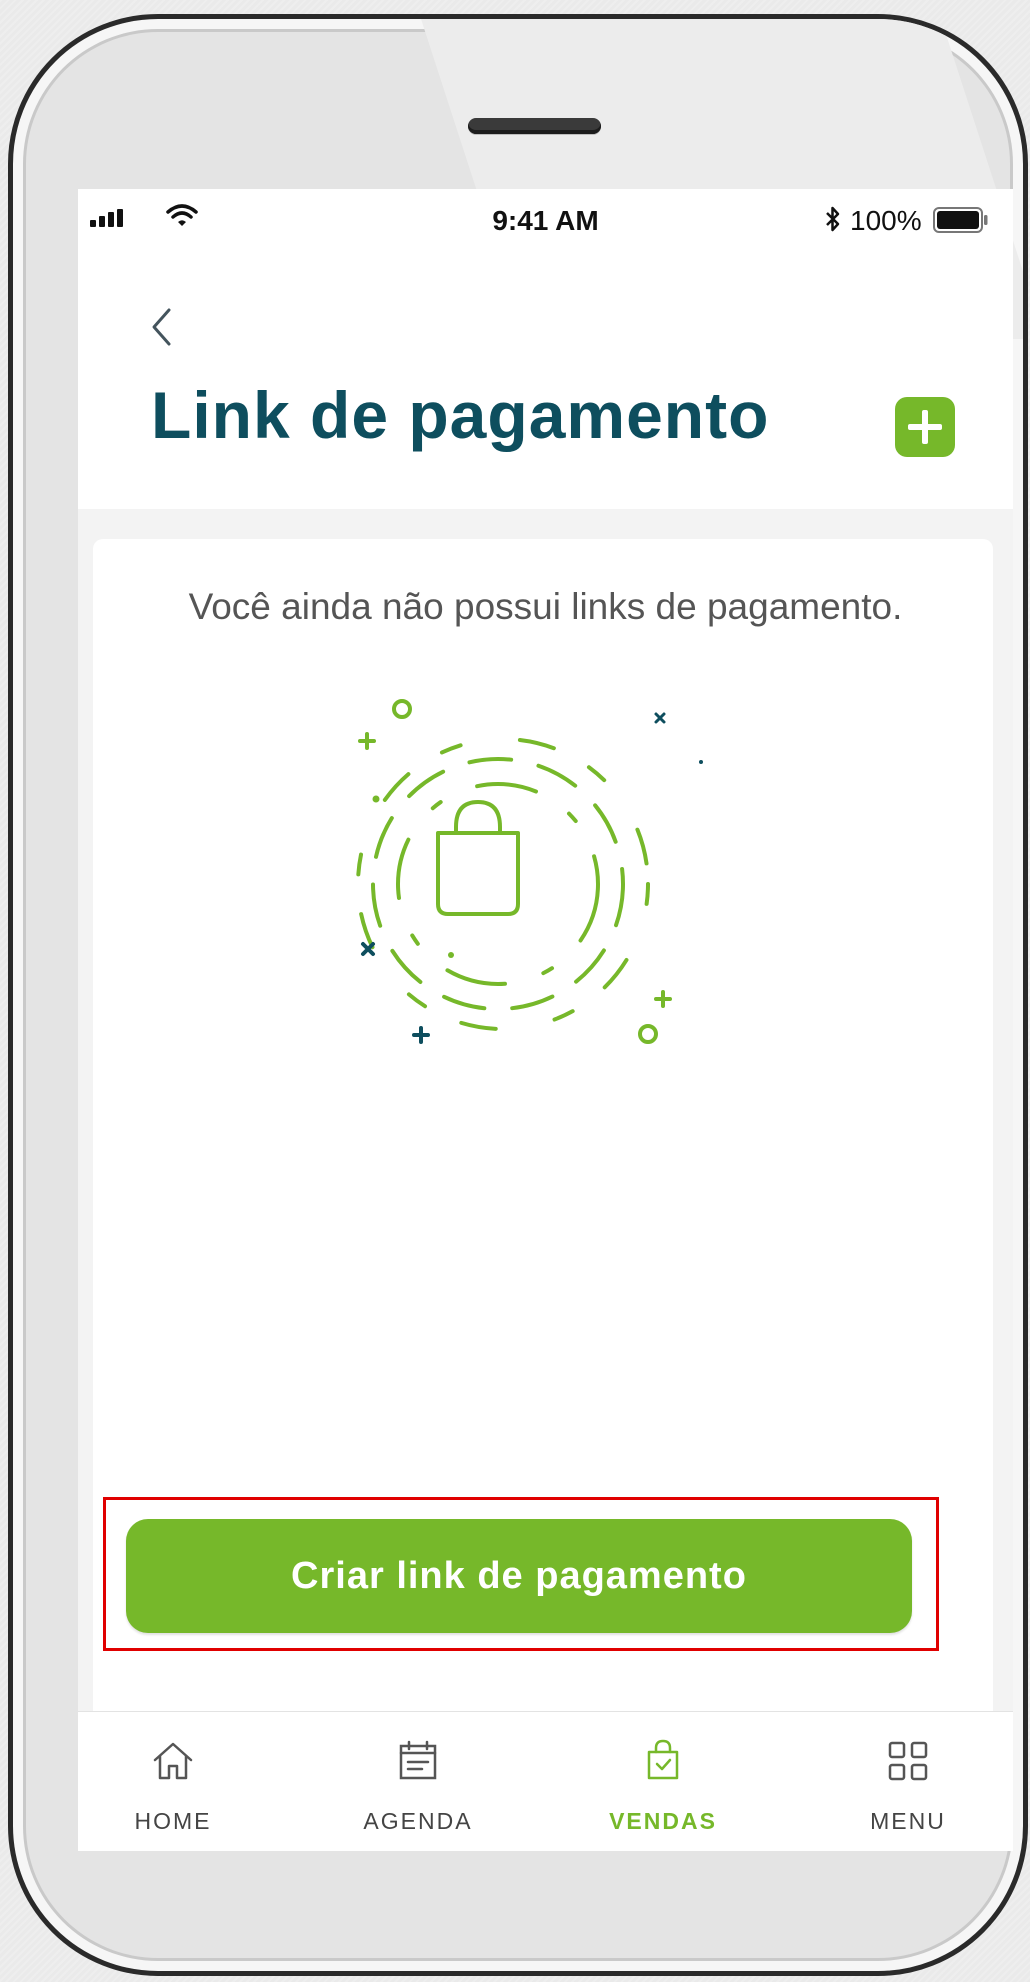 This screenshot has width=1030, height=1982. Describe the element at coordinates (663, 1821) in the screenshot. I see `tab-label: VENDAS` at that location.